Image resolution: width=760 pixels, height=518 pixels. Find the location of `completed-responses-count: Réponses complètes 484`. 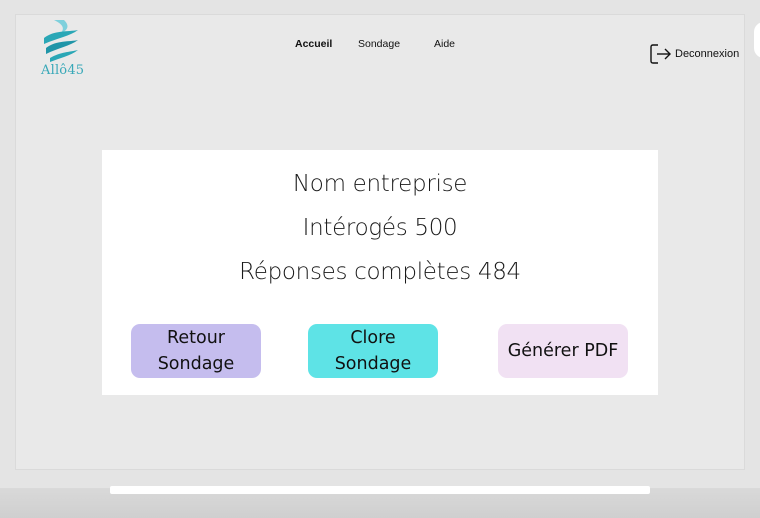

completed-responses-count: Réponses complètes 484 is located at coordinates (380, 272).